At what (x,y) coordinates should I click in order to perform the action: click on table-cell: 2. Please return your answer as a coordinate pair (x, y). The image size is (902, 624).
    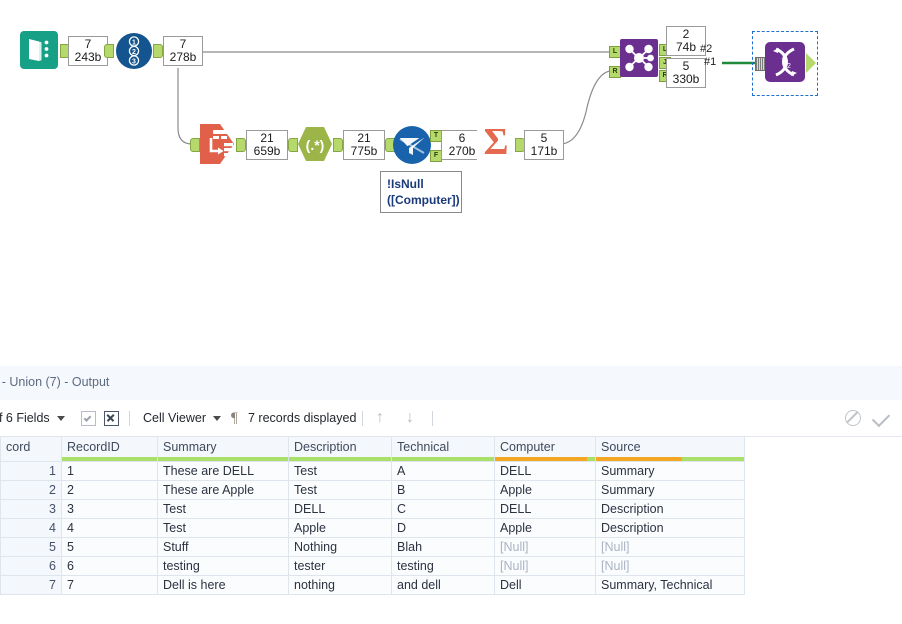
    Looking at the image, I should click on (109, 490).